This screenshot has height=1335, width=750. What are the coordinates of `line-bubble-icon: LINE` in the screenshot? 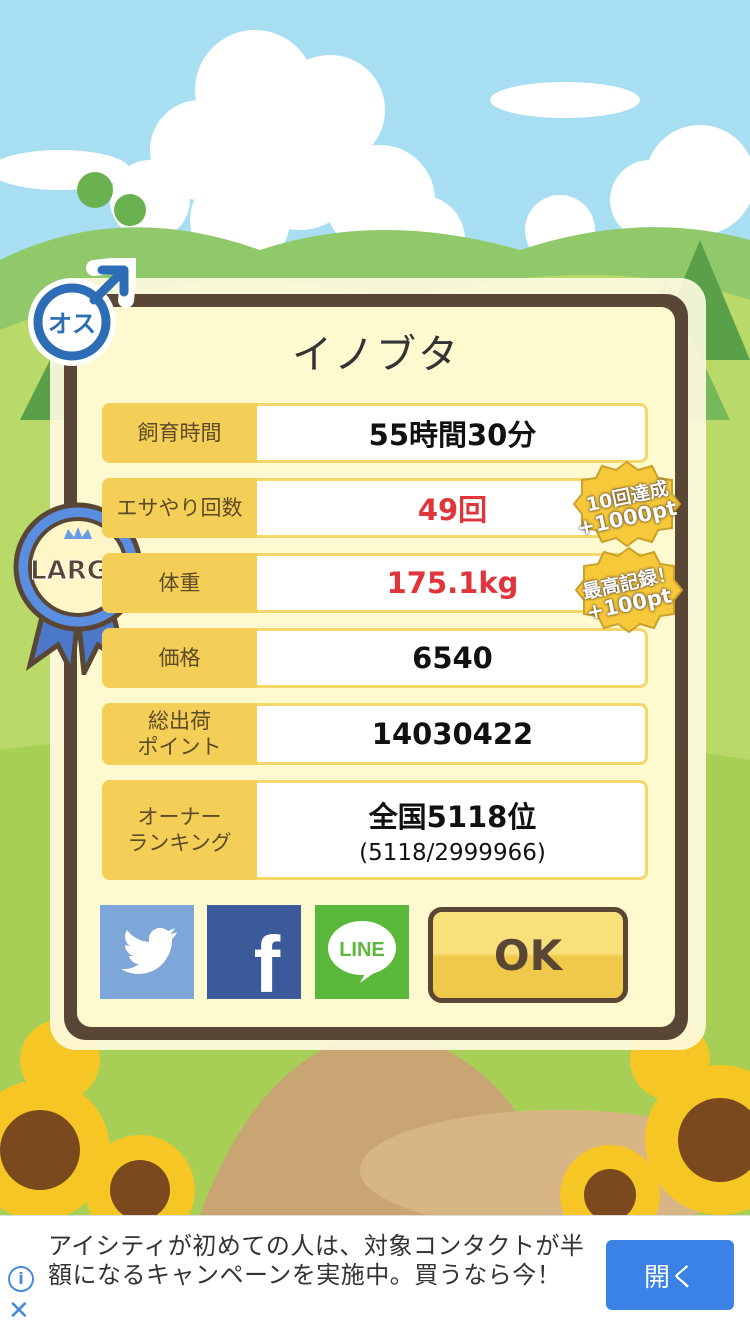 It's located at (362, 952).